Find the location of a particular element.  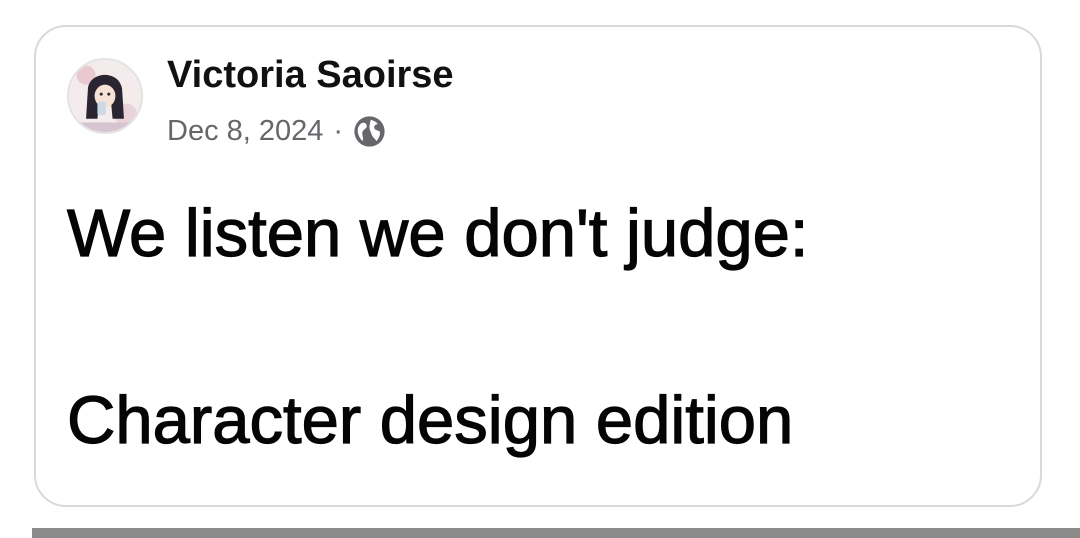

post-meta: Dec 8, 2024 · is located at coordinates (276, 131).